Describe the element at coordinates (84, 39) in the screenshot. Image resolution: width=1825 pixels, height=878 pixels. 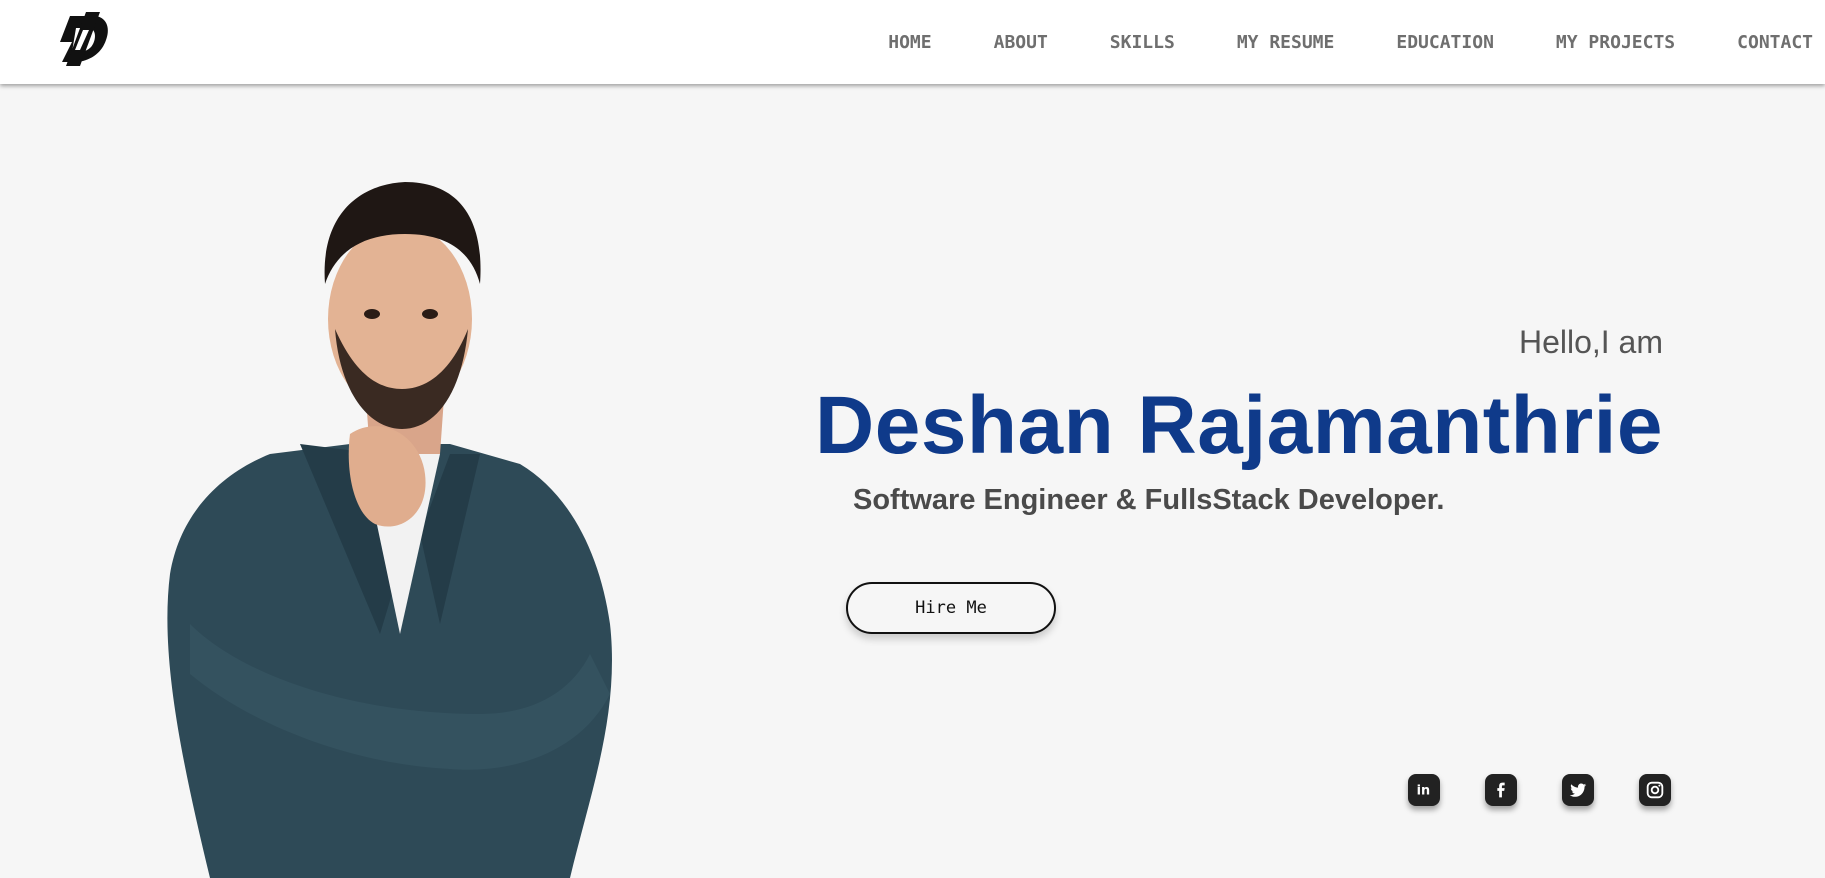
I see `d-logo-icon` at that location.